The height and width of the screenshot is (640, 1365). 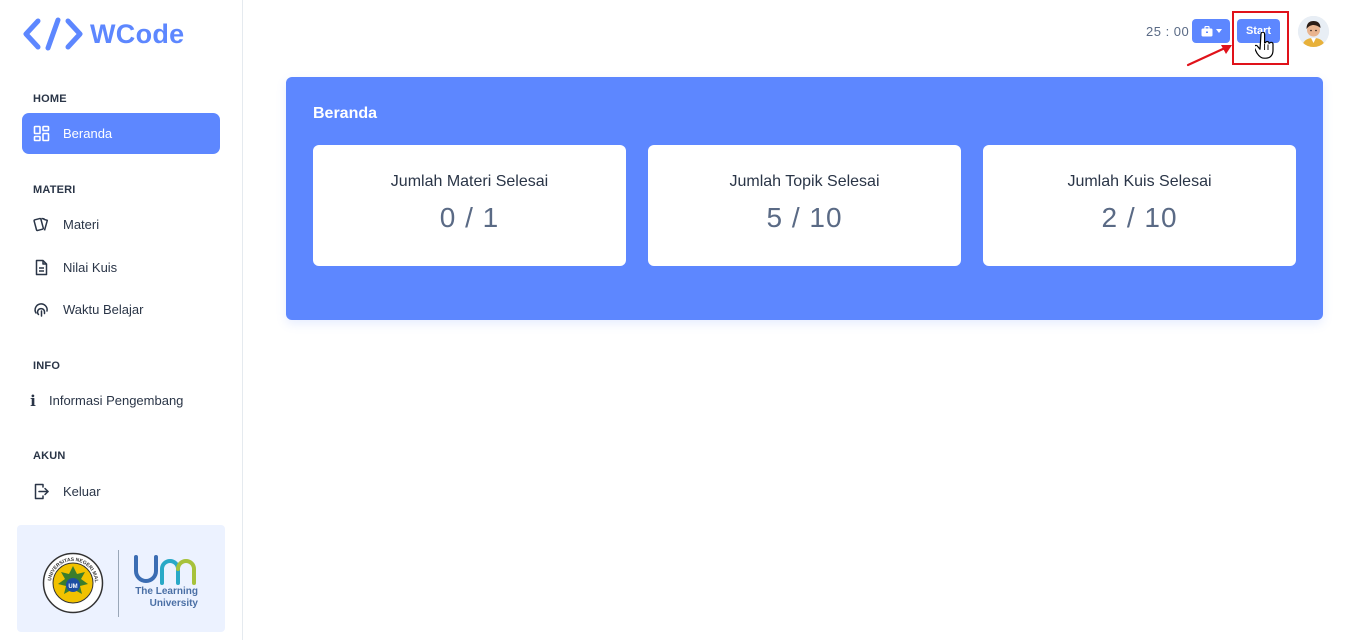 What do you see at coordinates (103, 309) in the screenshot?
I see `sidebar-item-label: Waktu Belajar` at bounding box center [103, 309].